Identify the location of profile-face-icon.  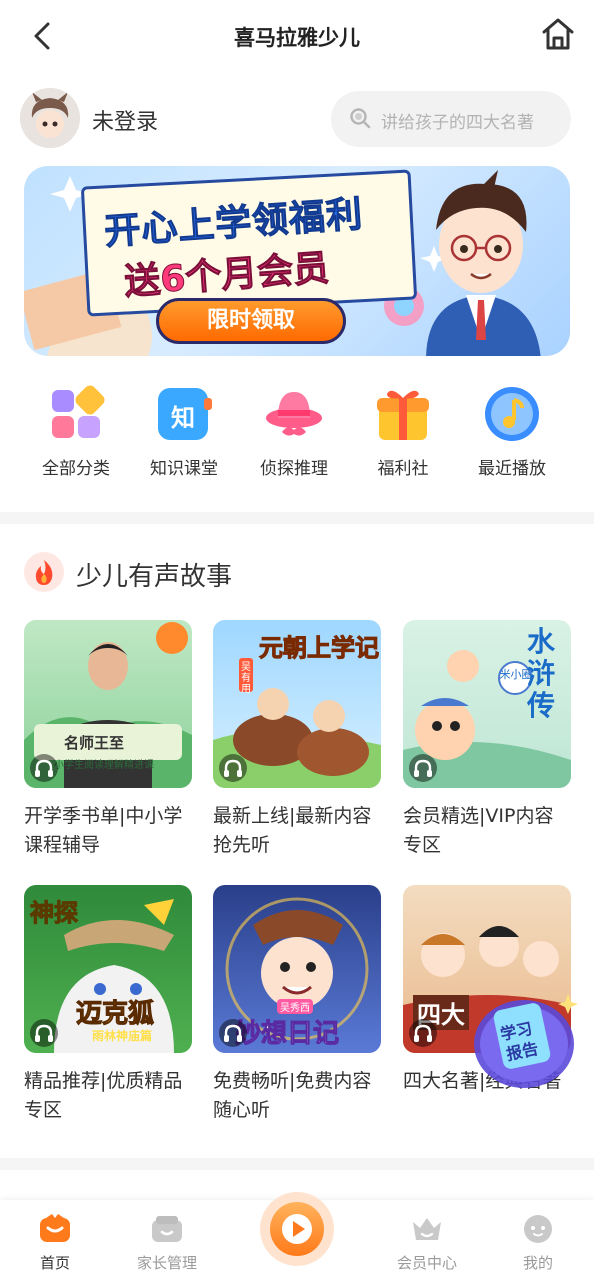
(538, 1229).